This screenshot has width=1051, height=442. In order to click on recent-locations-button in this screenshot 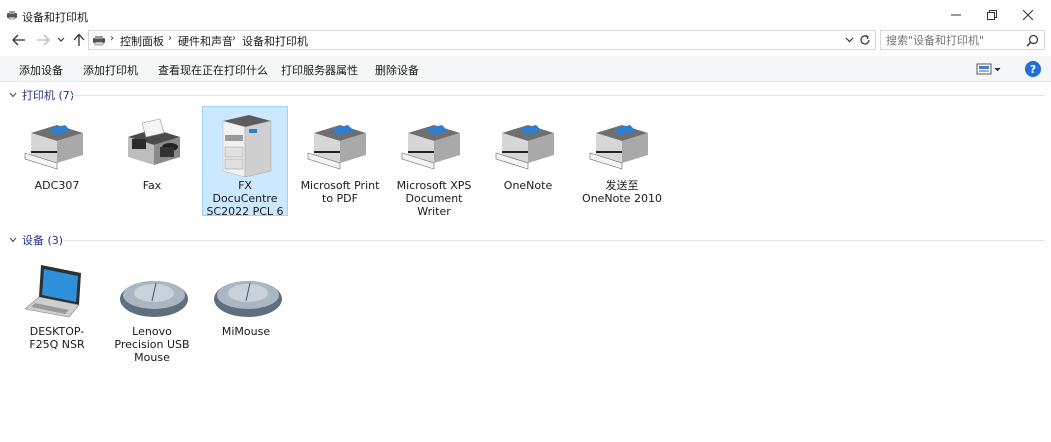, I will do `click(61, 40)`.